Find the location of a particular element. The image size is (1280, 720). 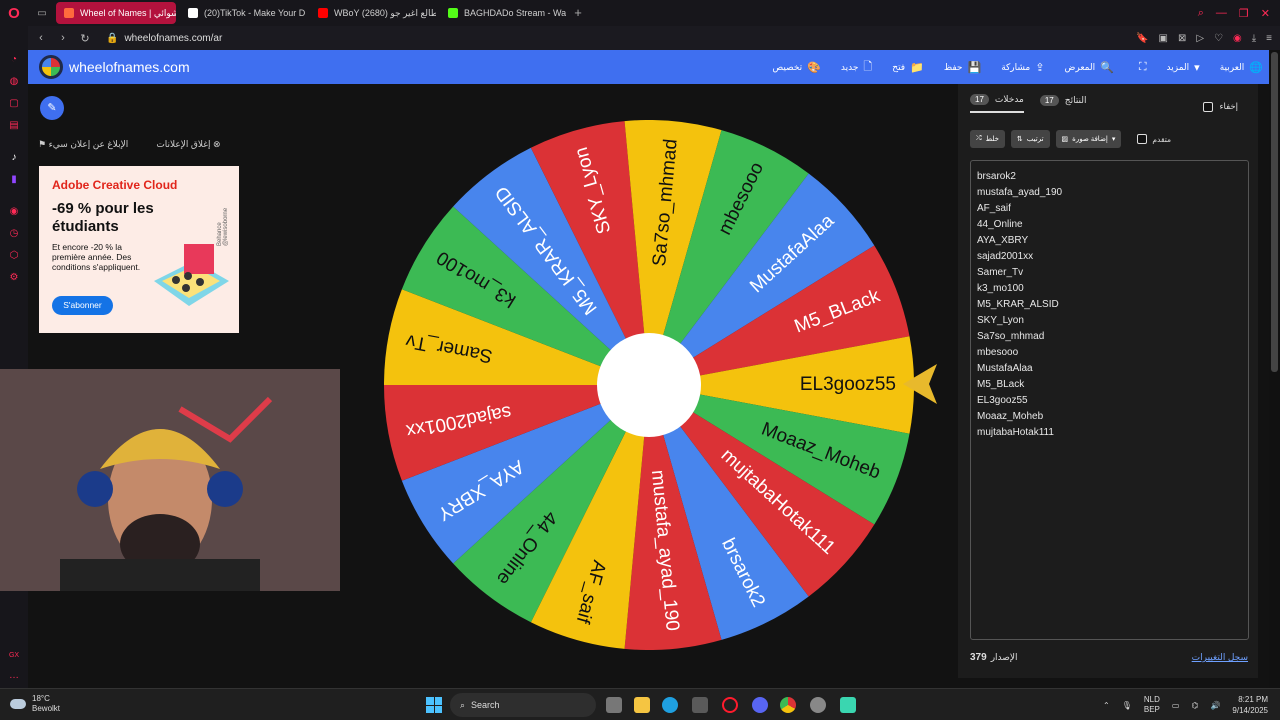

page-scrollbar is located at coordinates (1274, 369).